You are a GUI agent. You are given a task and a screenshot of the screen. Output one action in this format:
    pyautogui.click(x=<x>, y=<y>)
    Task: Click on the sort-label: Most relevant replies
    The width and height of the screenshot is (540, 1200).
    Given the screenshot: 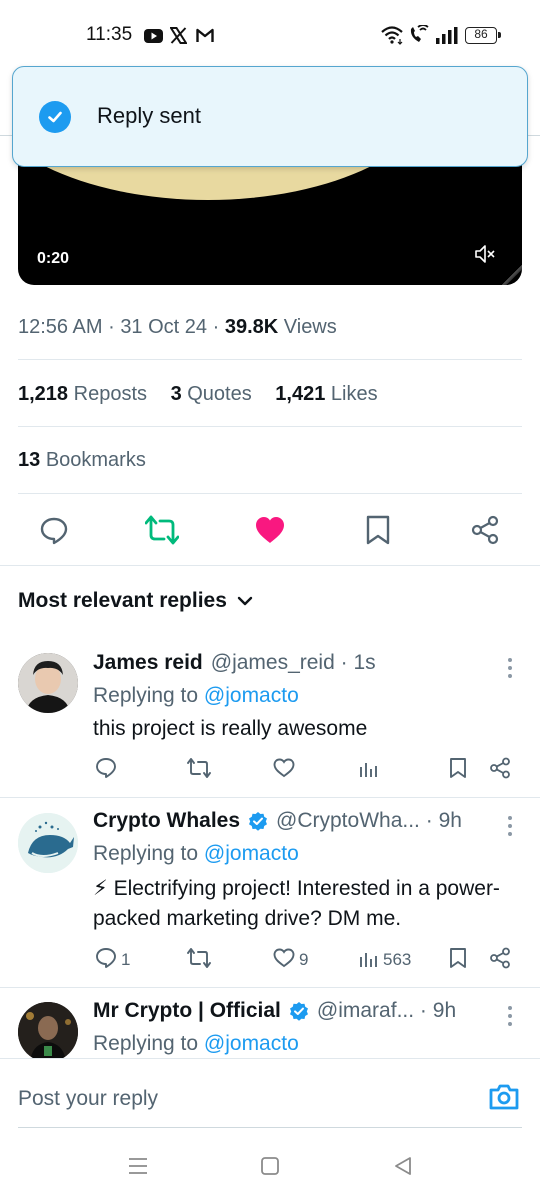 What is the action you would take?
    pyautogui.click(x=122, y=600)
    